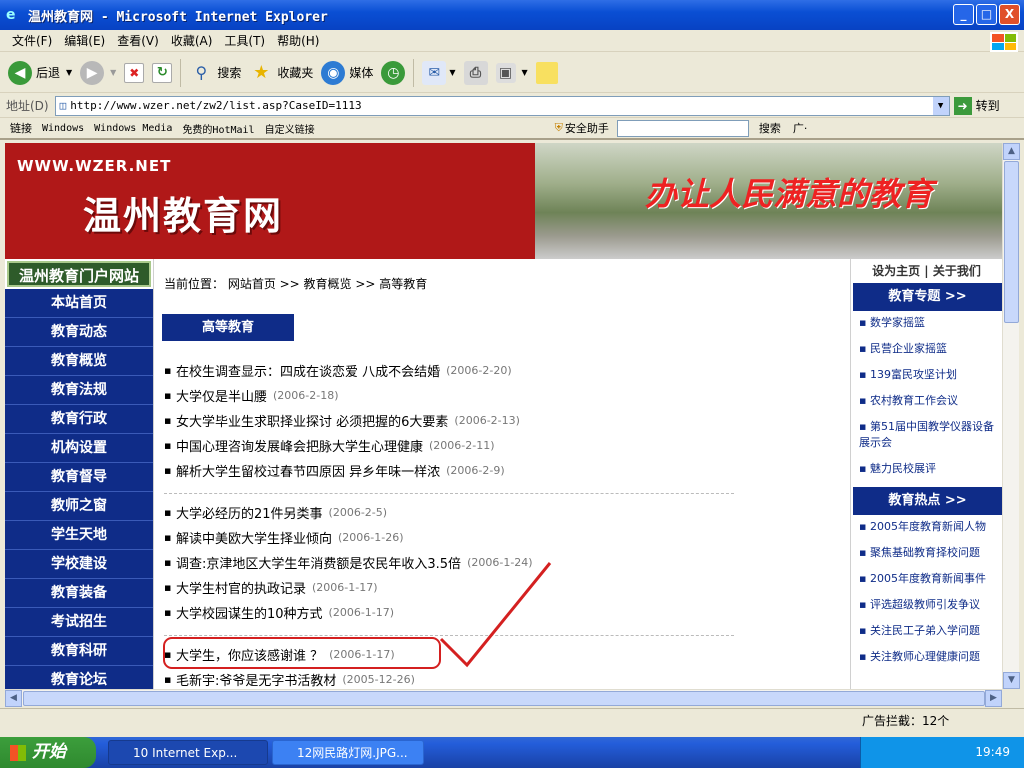 The image size is (1024, 768). I want to click on media-button: ◉ 媒体, so click(347, 72).